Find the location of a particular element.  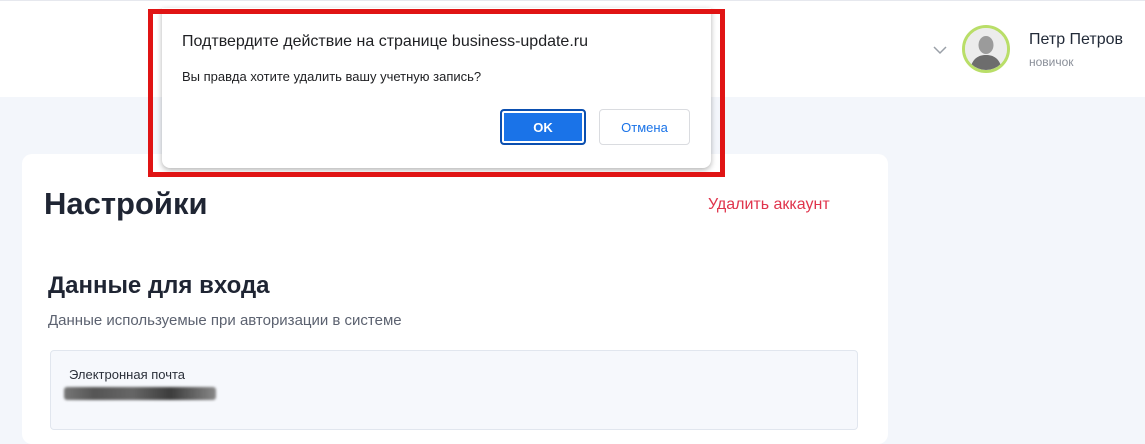

chevron-down-icon is located at coordinates (940, 50).